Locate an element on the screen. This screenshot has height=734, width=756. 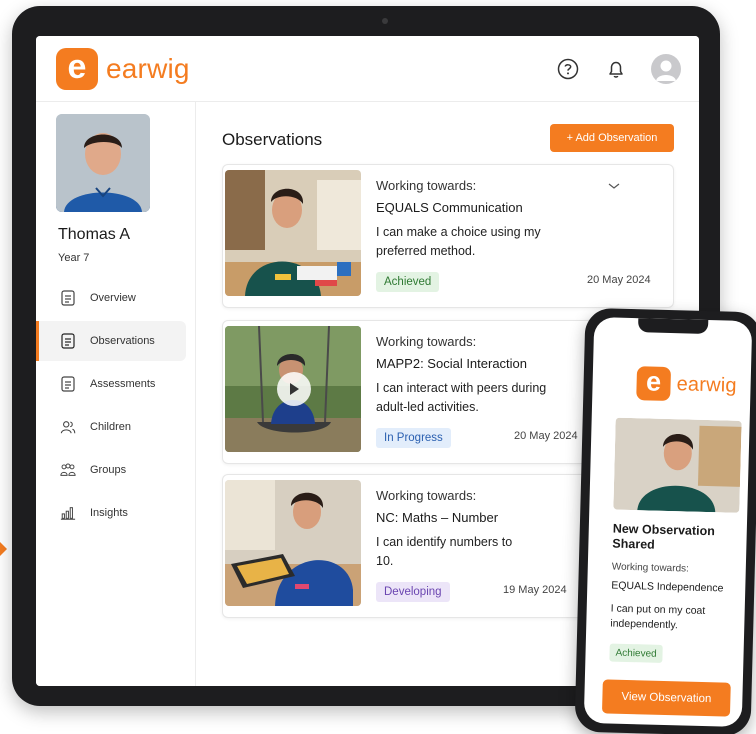
observation-video-thumbnail is located at coordinates (293, 389).